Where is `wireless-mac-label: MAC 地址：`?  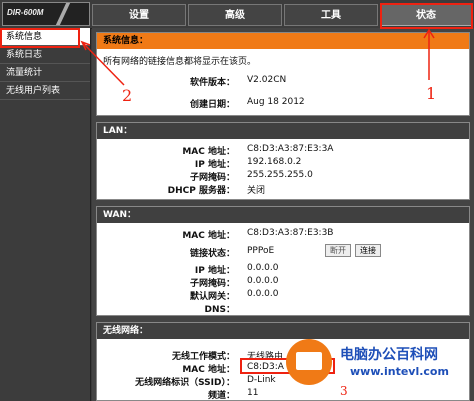
wireless-mac-label: MAC 地址： is located at coordinates (208, 370).